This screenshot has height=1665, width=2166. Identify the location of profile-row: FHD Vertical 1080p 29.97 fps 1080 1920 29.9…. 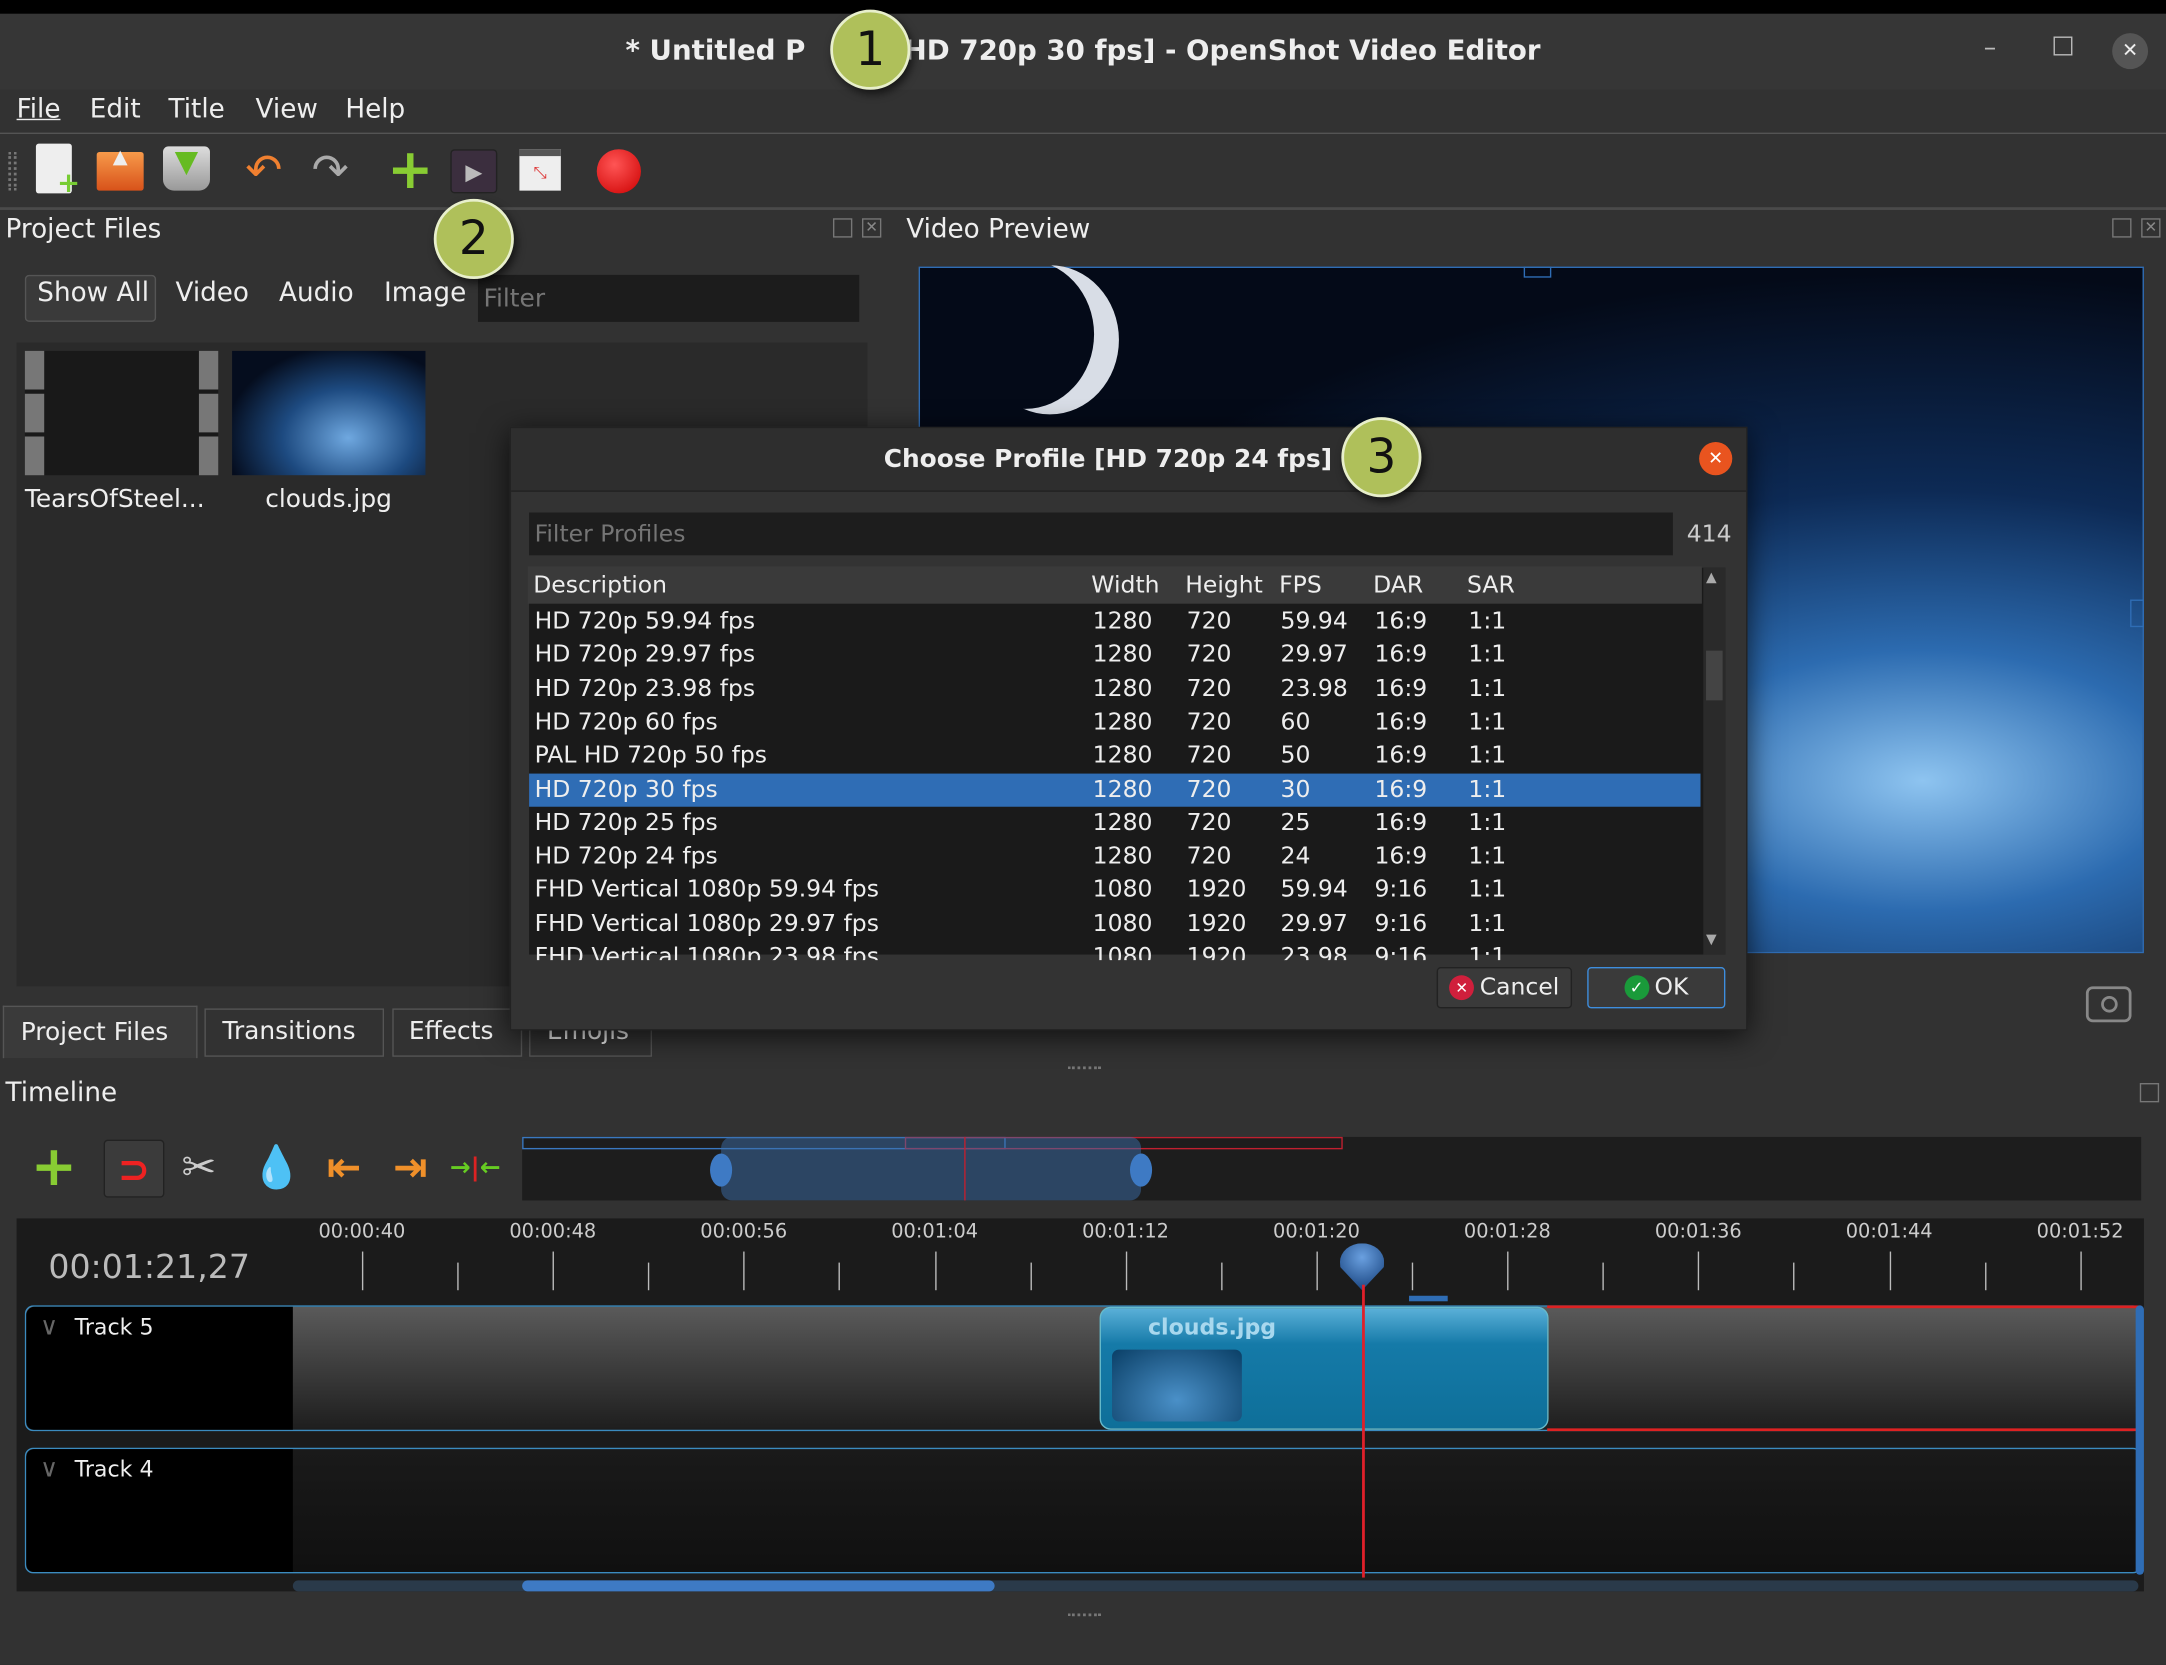
(1114, 923).